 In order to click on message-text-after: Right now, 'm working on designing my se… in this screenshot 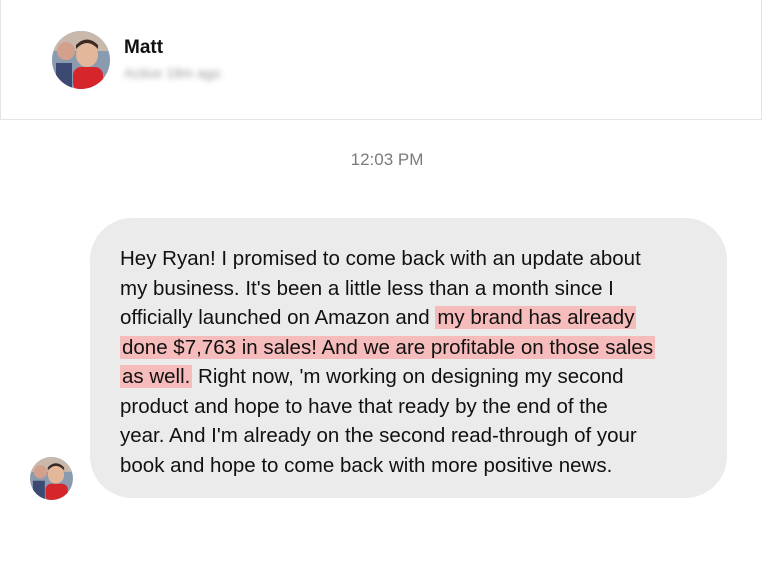, I will do `click(378, 421)`.